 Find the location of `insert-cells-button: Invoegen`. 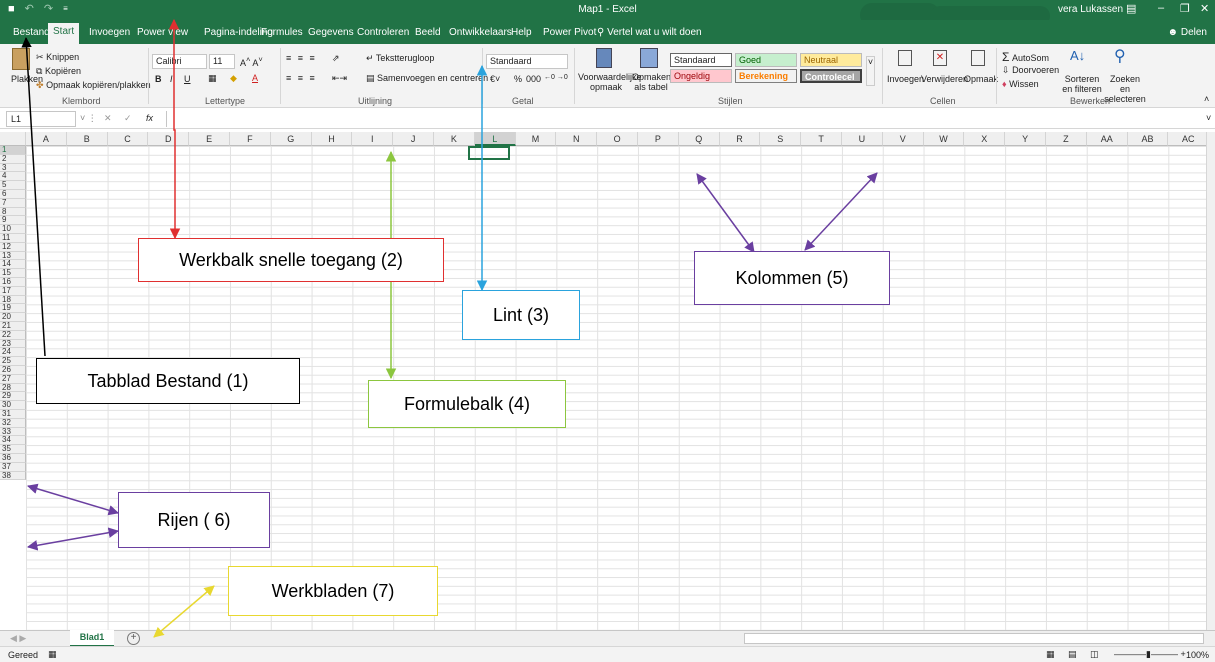

insert-cells-button: Invoegen is located at coordinates (905, 79).